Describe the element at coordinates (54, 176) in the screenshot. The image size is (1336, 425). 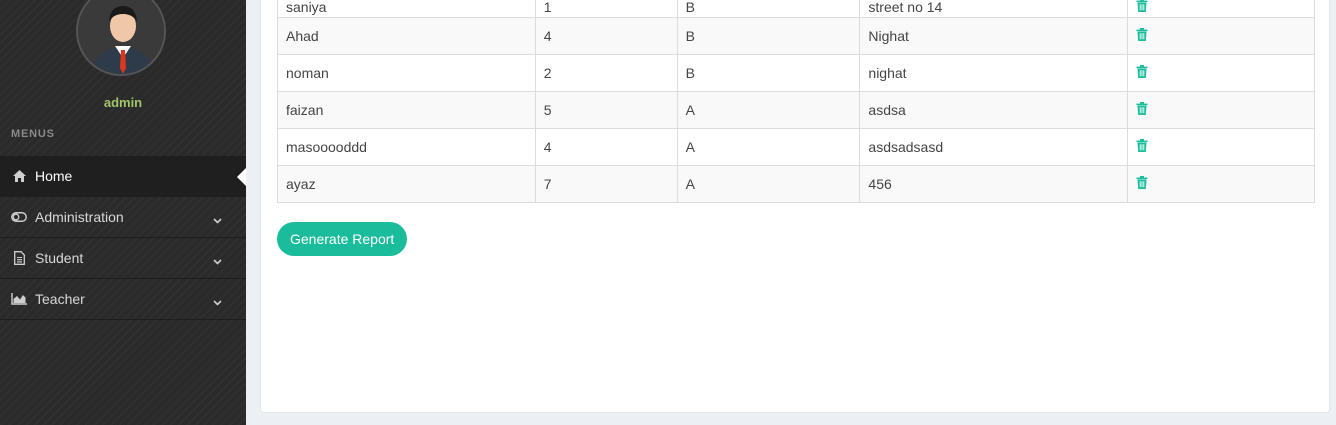
I see `sidebar-item-label: Home` at that location.